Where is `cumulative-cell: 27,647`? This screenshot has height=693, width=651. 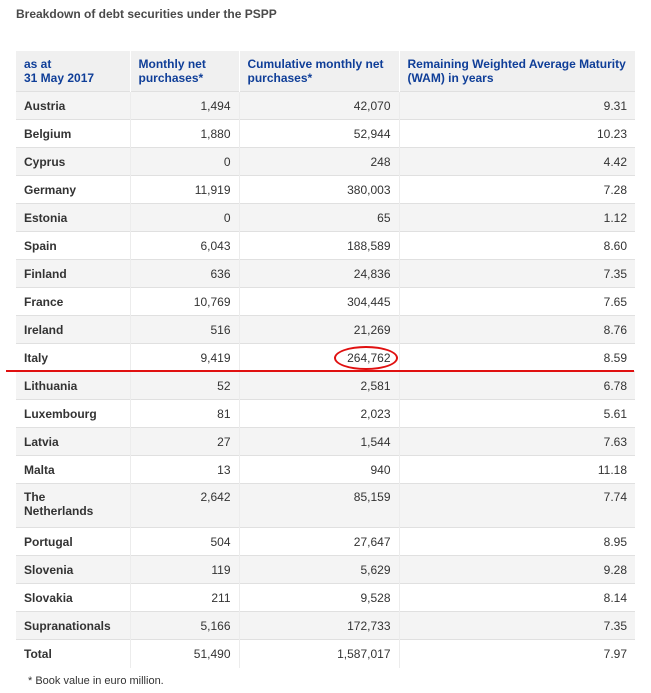
cumulative-cell: 27,647 is located at coordinates (318, 541).